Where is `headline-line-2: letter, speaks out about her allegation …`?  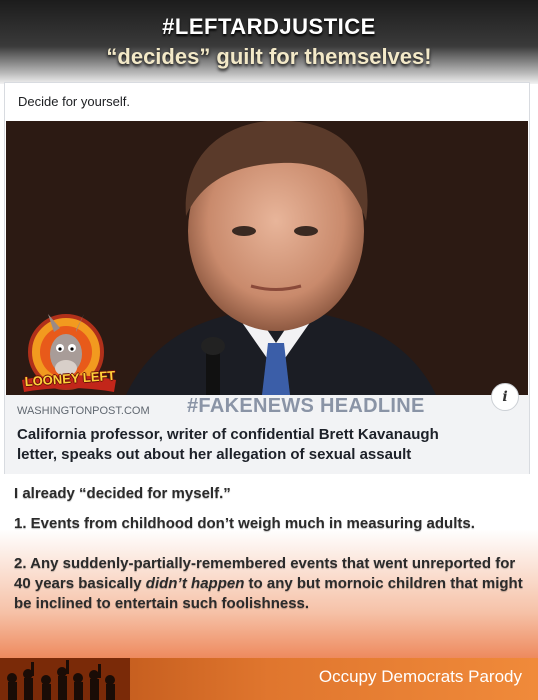
headline-line-2: letter, speaks out about her allegation … is located at coordinates (214, 454).